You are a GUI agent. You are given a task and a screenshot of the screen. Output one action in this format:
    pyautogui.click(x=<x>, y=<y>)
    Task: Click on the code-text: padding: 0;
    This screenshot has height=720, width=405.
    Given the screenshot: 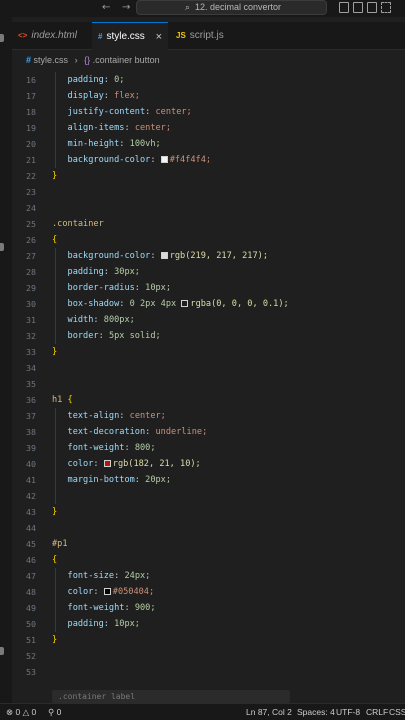 What is the action you would take?
    pyautogui.click(x=88, y=80)
    